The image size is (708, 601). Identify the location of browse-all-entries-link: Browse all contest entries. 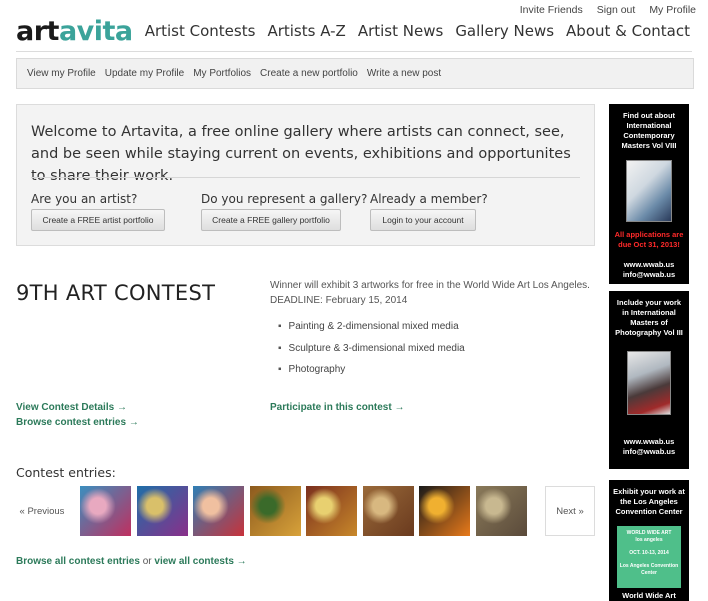
(78, 561).